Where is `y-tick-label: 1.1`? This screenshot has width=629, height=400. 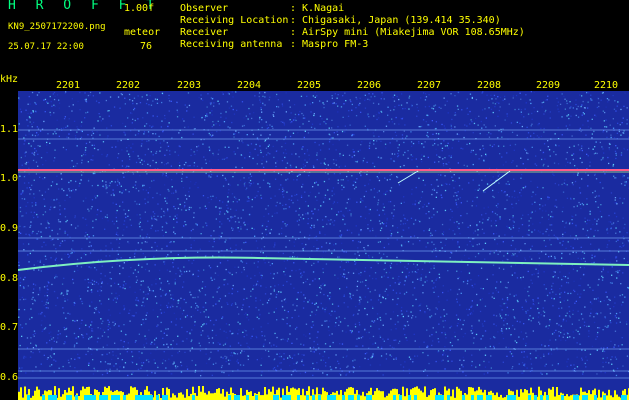 y-tick-label: 1.1 is located at coordinates (9, 129).